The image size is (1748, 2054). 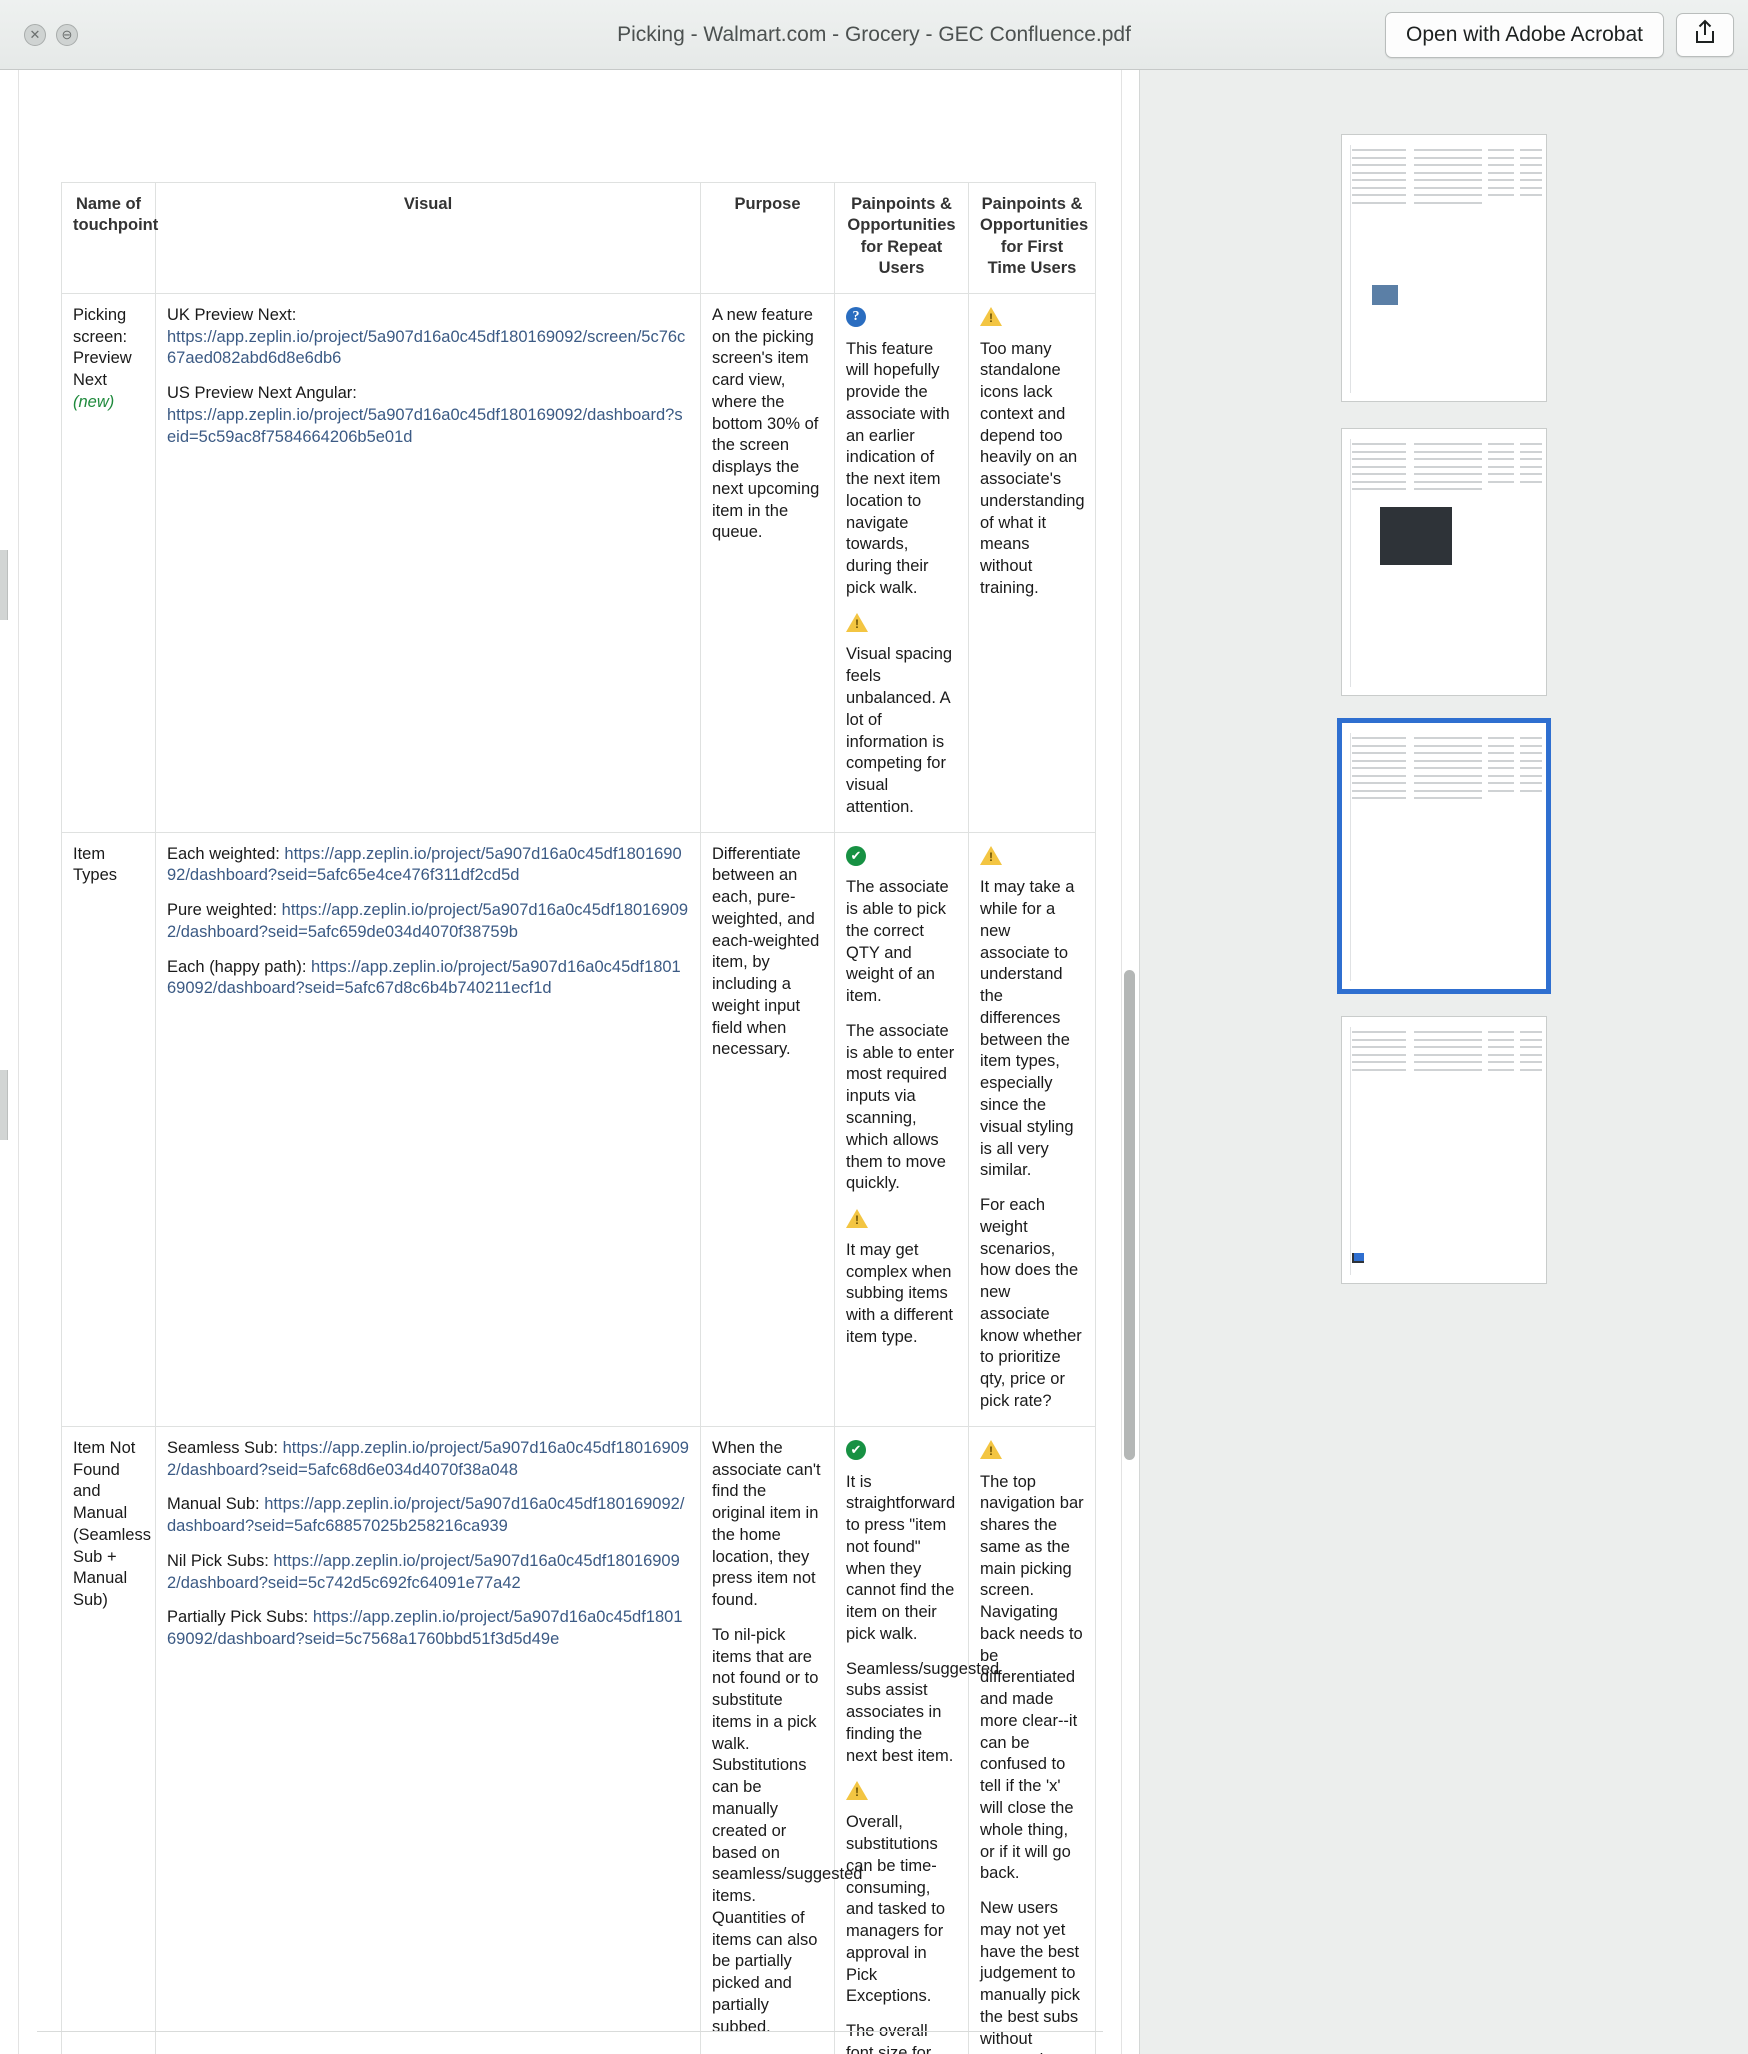 What do you see at coordinates (95, 864) in the screenshot?
I see `touchpoint-name-label: Item Types` at bounding box center [95, 864].